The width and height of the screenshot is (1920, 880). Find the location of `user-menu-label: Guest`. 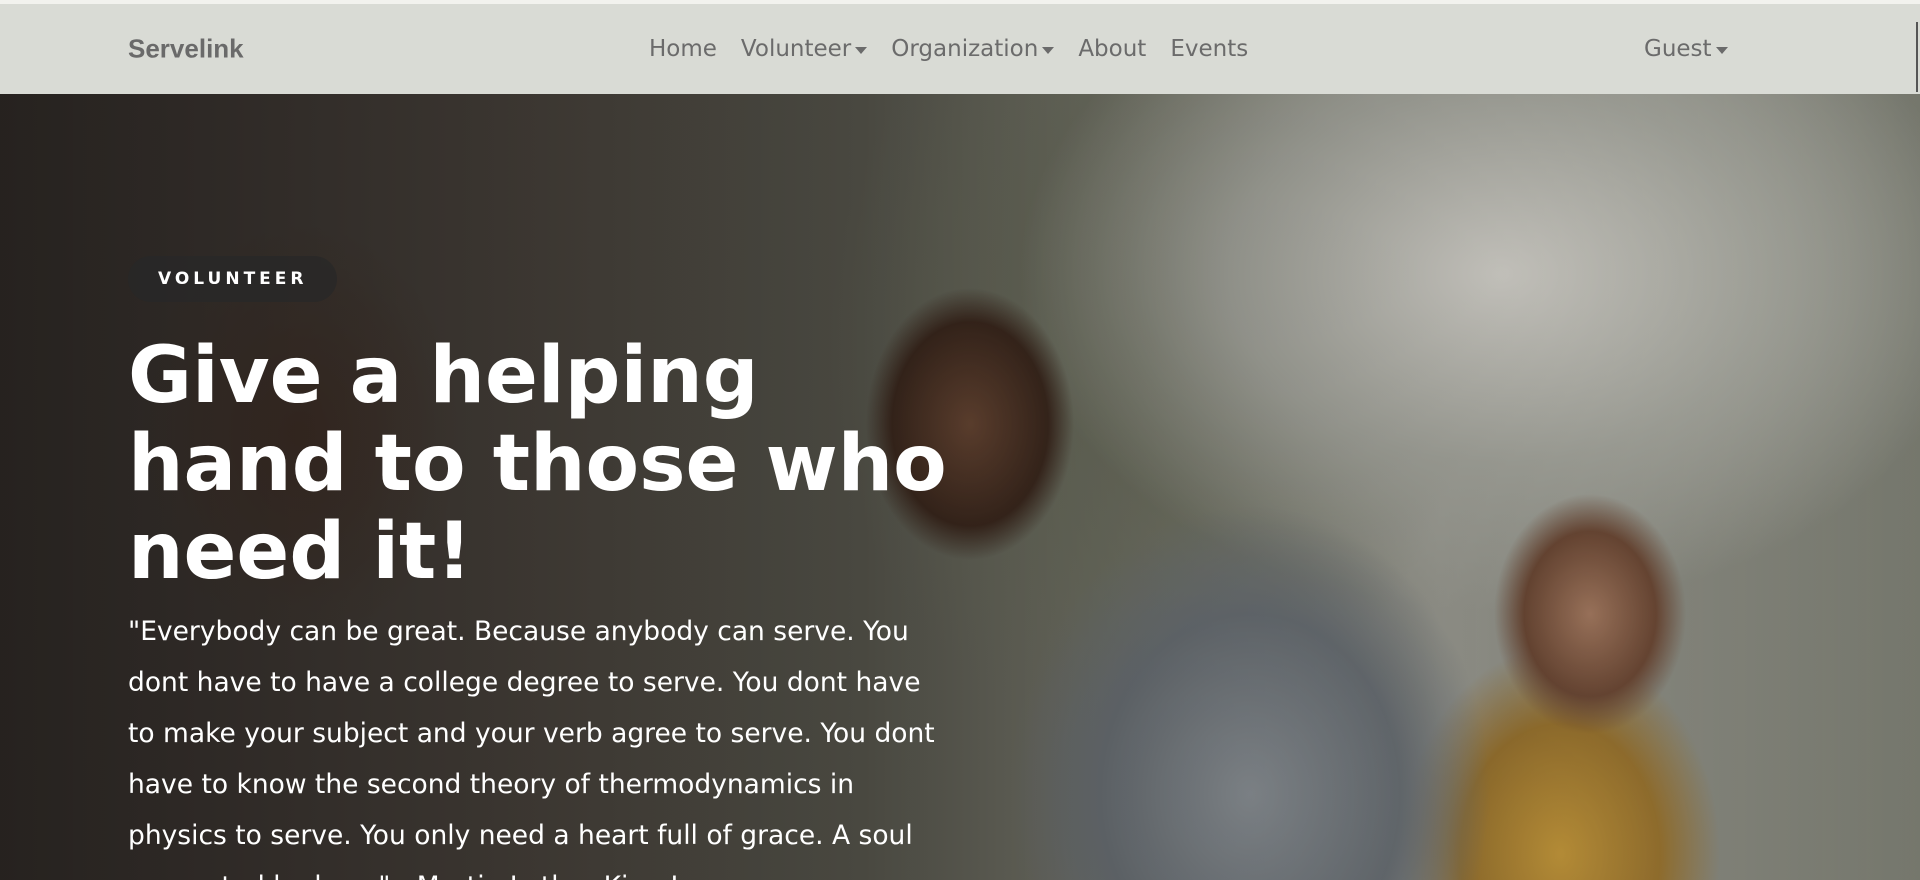

user-menu-label: Guest is located at coordinates (1678, 49).